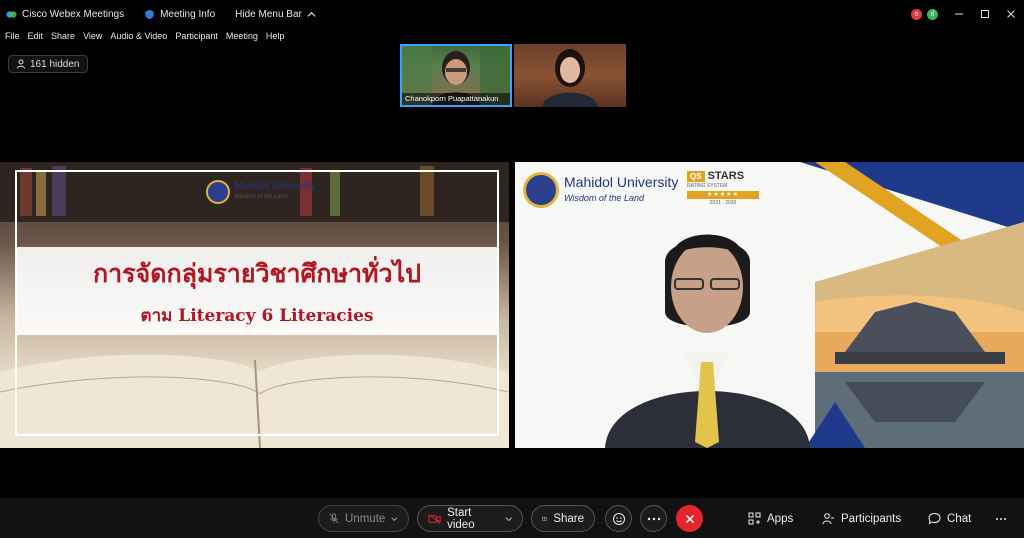  What do you see at coordinates (36, 36) in the screenshot?
I see `menu-edit: Edit` at bounding box center [36, 36].